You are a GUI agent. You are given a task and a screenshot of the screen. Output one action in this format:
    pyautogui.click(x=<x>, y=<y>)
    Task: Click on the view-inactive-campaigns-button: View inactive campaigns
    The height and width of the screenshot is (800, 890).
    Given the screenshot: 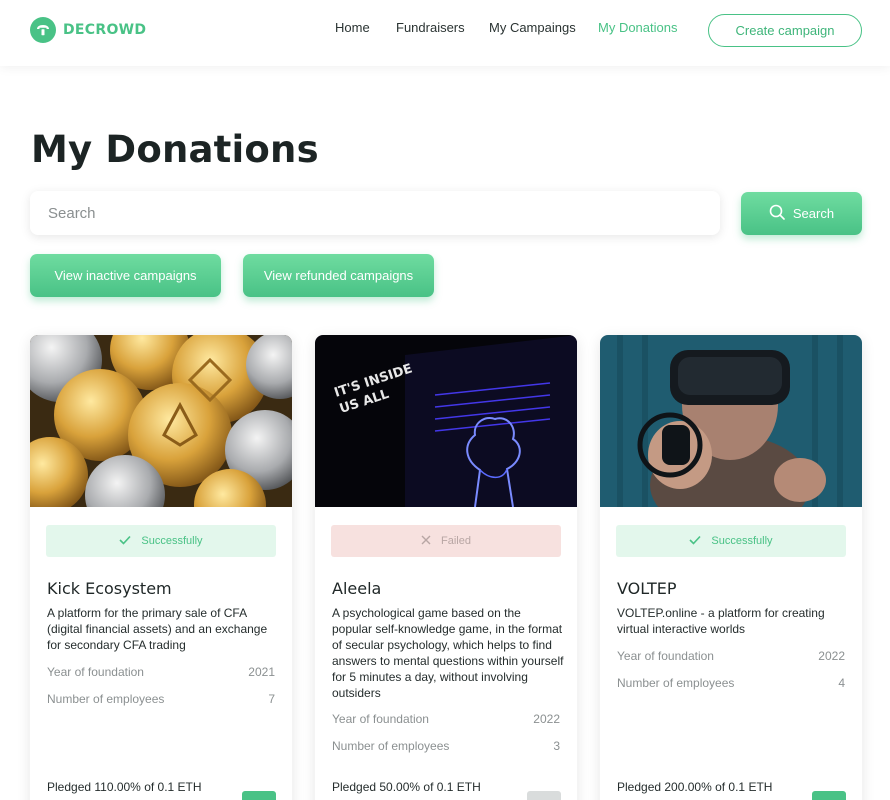 What is the action you would take?
    pyautogui.click(x=125, y=275)
    